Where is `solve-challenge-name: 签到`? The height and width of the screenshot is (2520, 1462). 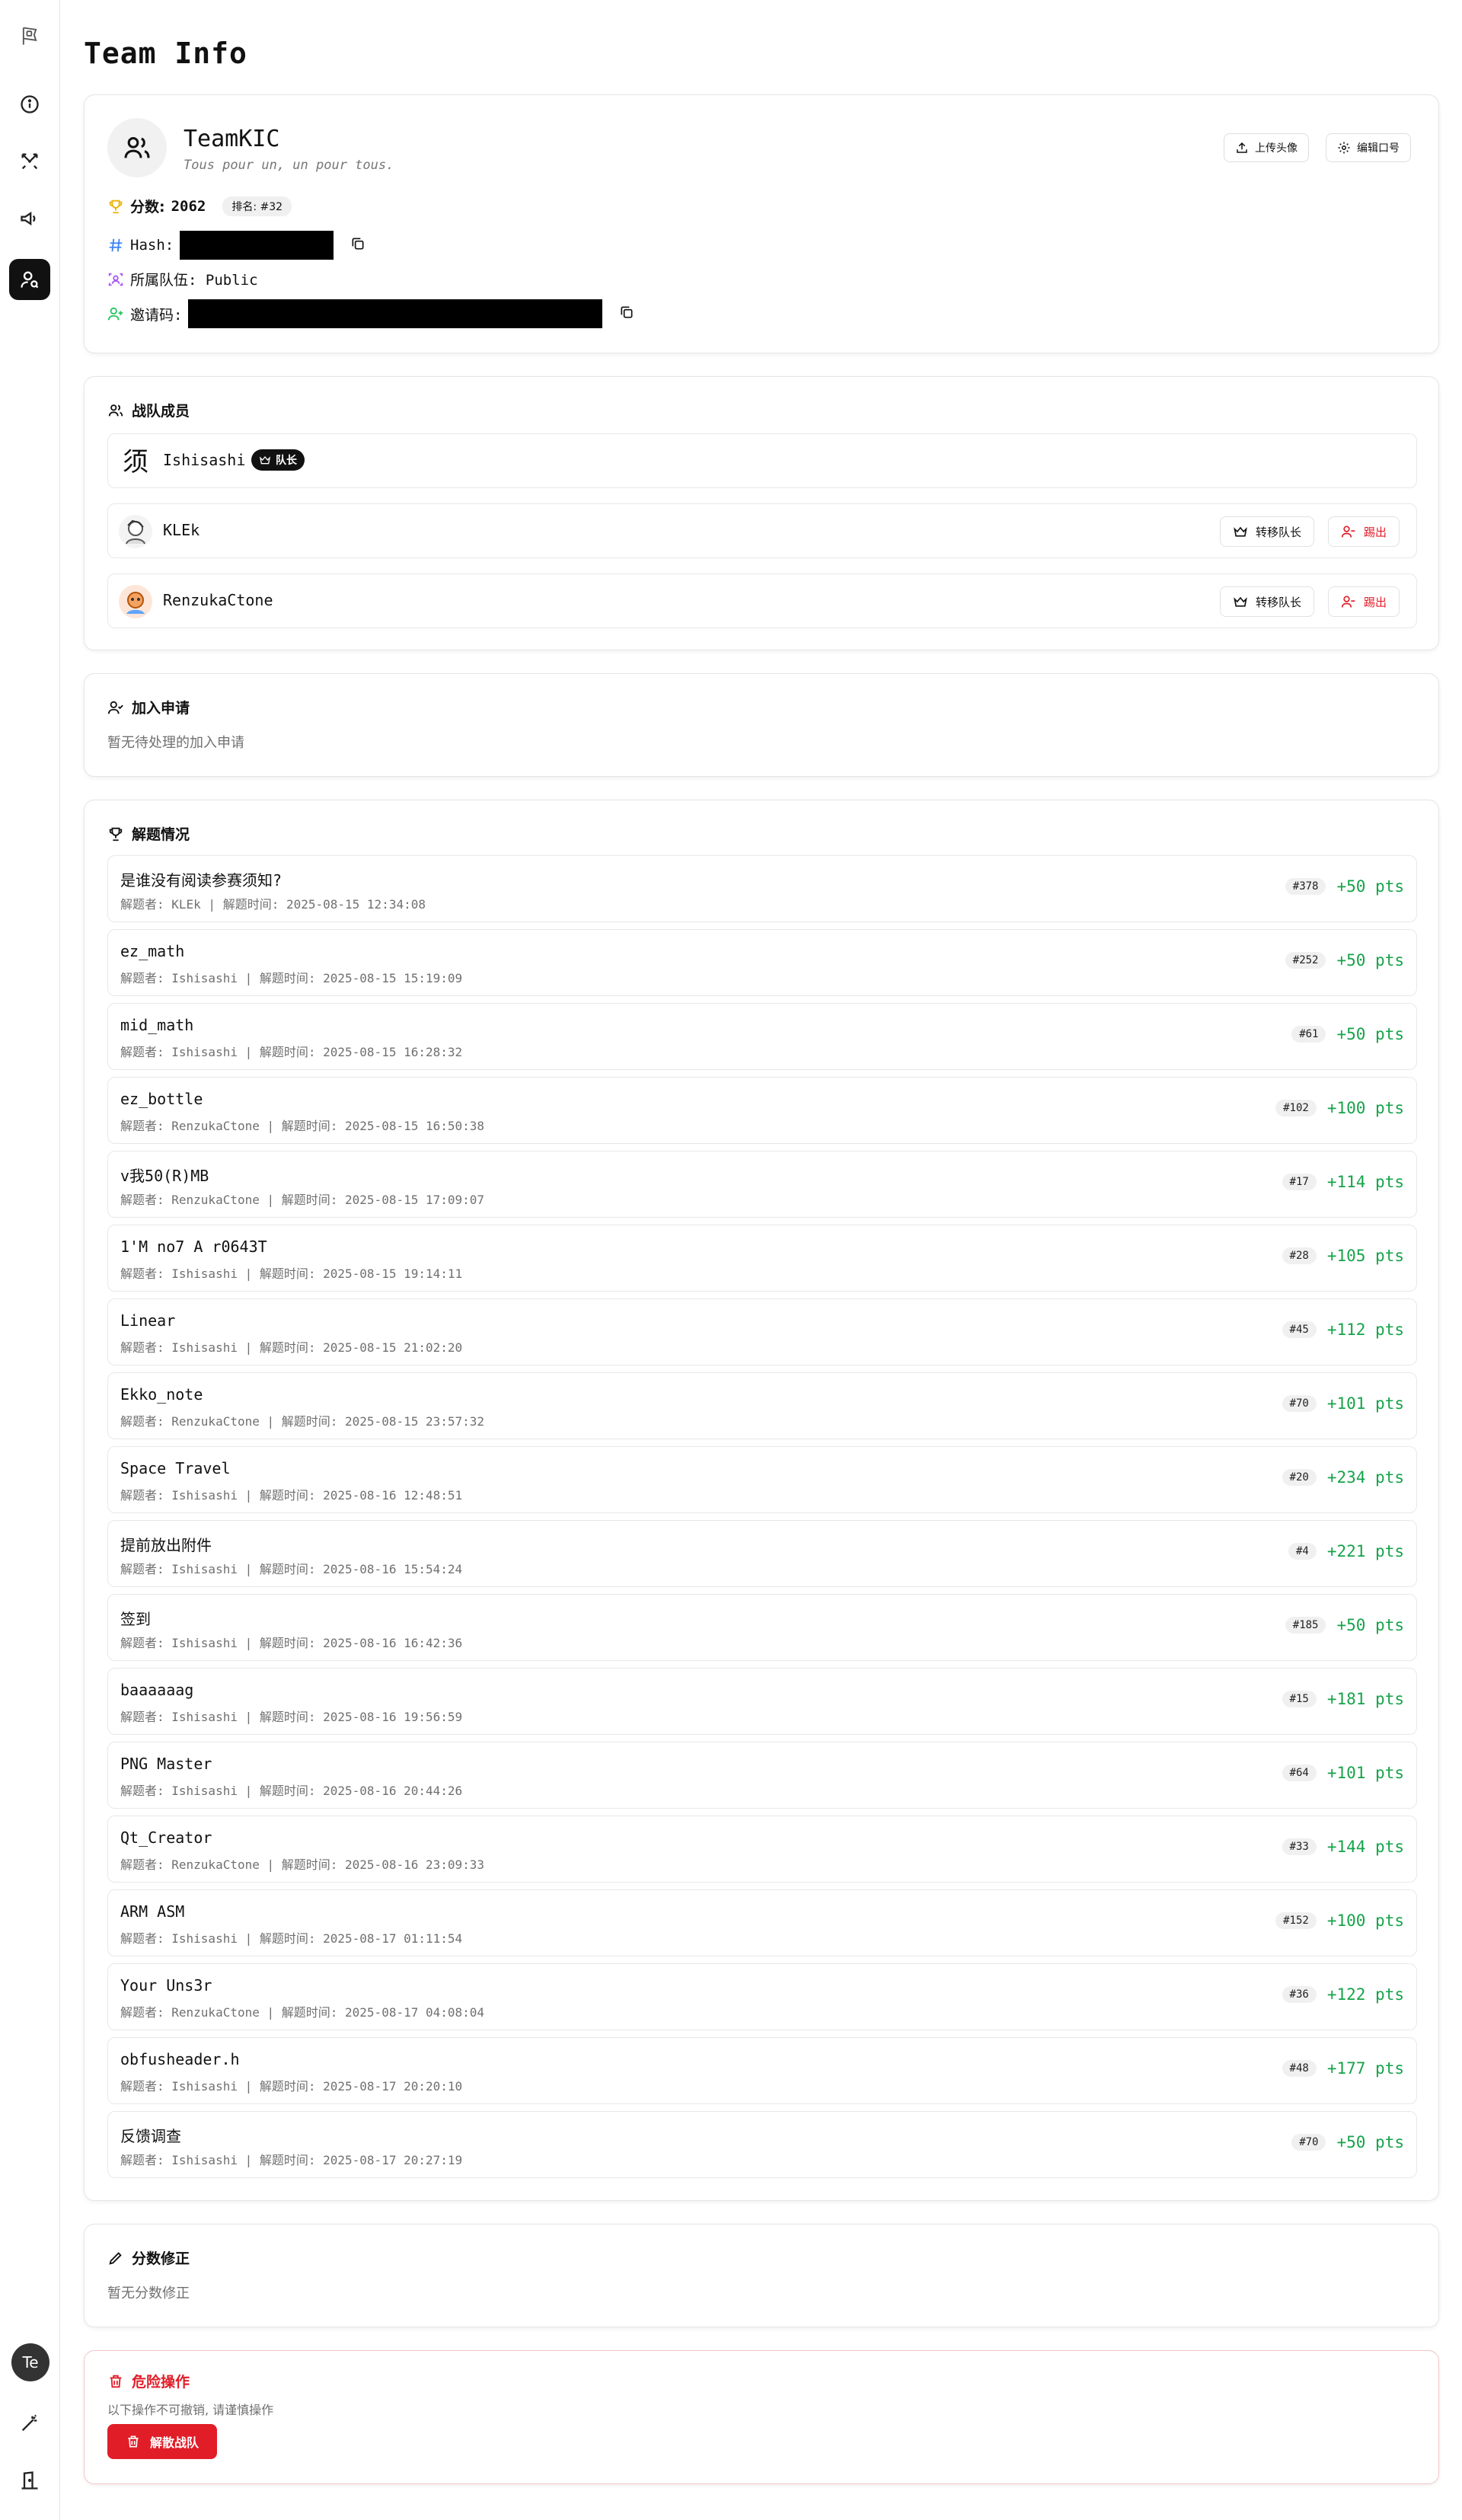
solve-challenge-name: 签到 is located at coordinates (135, 1619).